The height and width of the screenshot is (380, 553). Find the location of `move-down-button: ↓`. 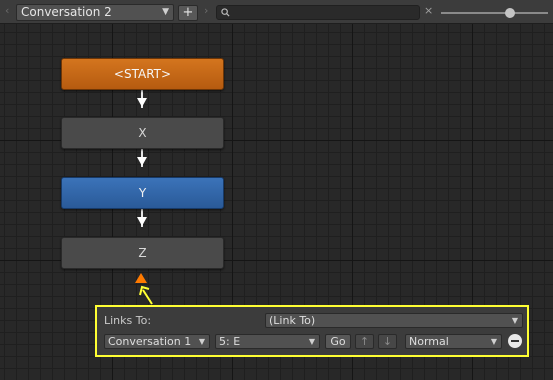

move-down-button: ↓ is located at coordinates (387, 341).